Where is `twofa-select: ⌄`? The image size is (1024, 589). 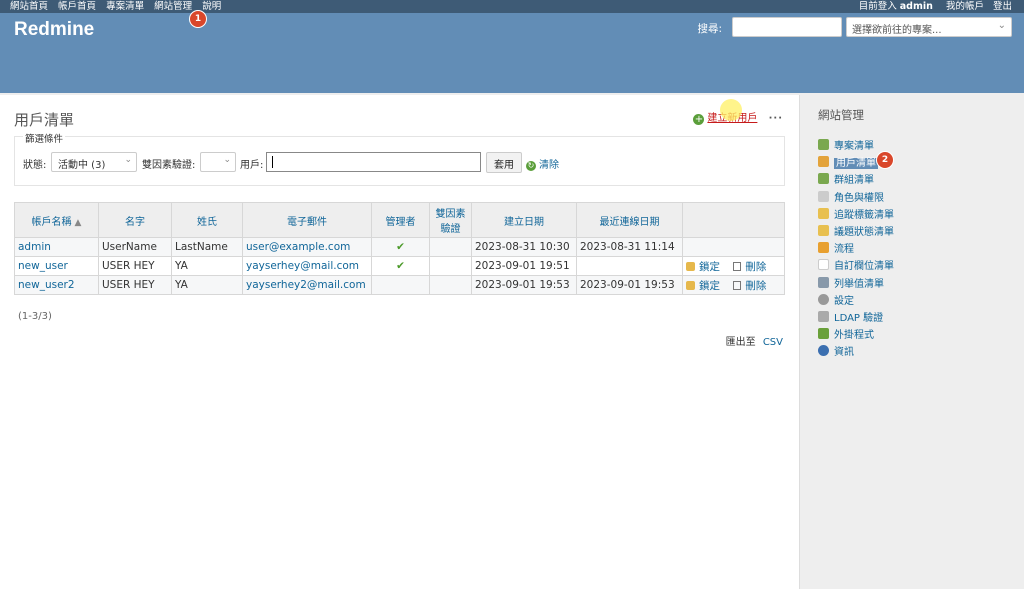
twofa-select: ⌄ is located at coordinates (218, 162).